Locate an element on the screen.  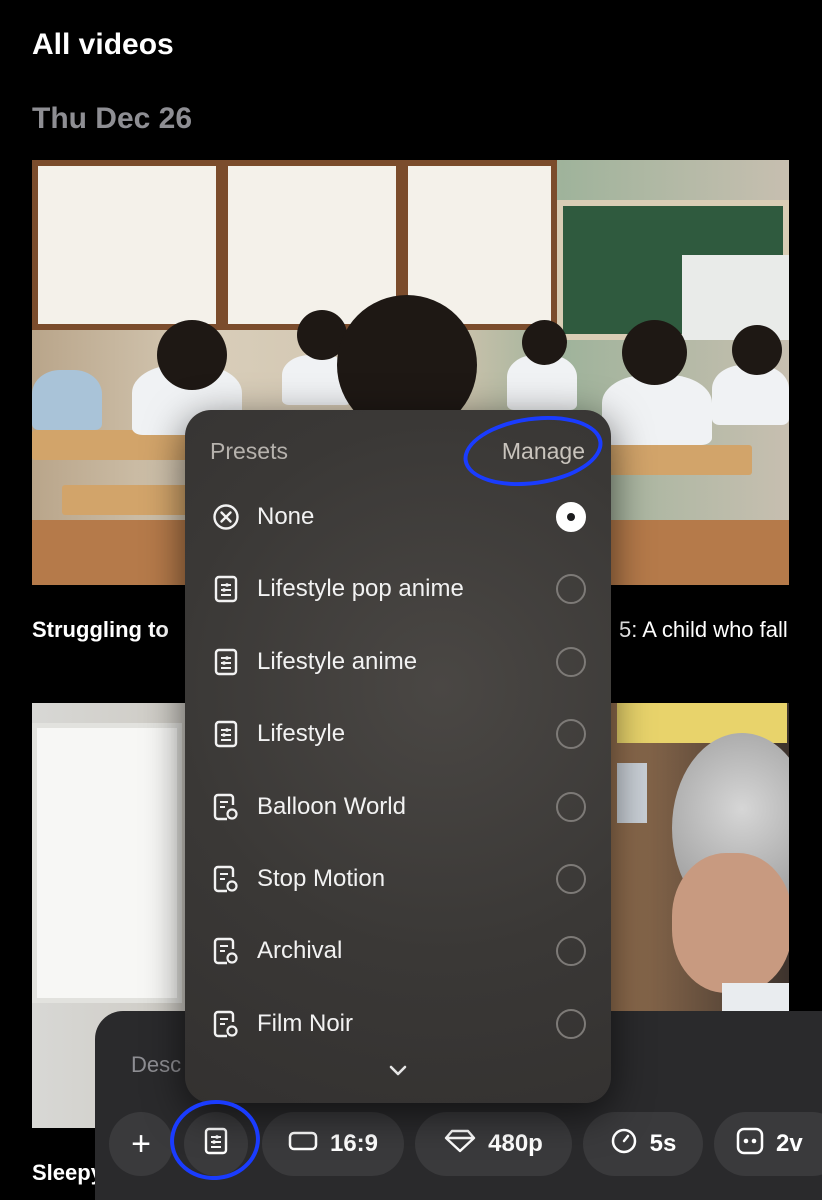
variants-icon is located at coordinates (750, 1144).